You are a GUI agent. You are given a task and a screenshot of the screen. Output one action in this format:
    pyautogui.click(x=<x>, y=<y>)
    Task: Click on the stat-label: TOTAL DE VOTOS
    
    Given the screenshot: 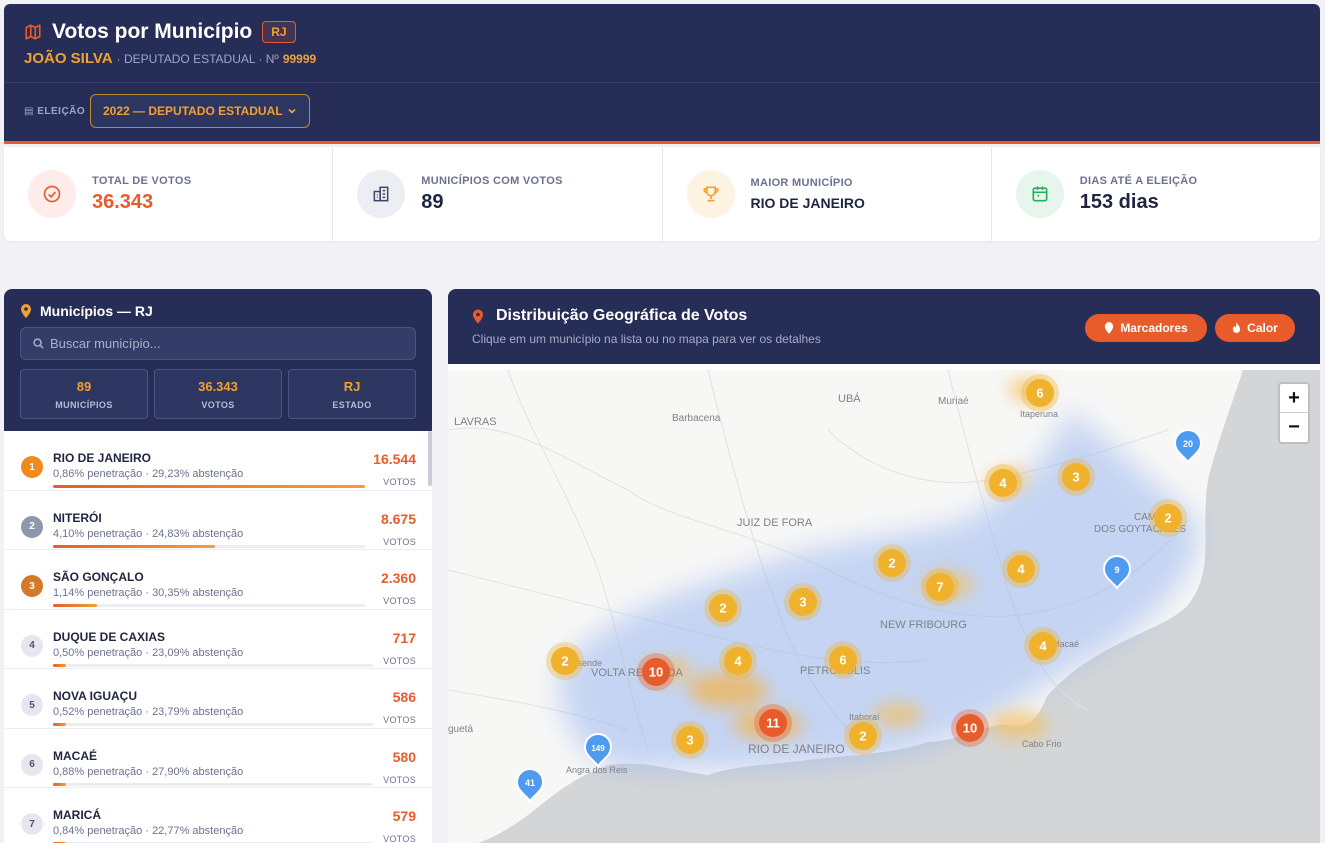 What is the action you would take?
    pyautogui.click(x=142, y=180)
    